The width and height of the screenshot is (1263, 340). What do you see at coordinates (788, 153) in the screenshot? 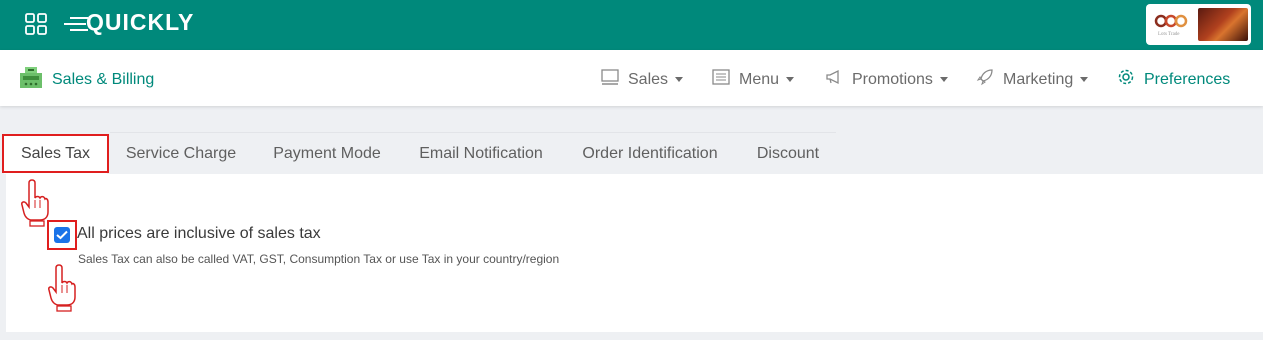
I see `tab-discount: Discount` at bounding box center [788, 153].